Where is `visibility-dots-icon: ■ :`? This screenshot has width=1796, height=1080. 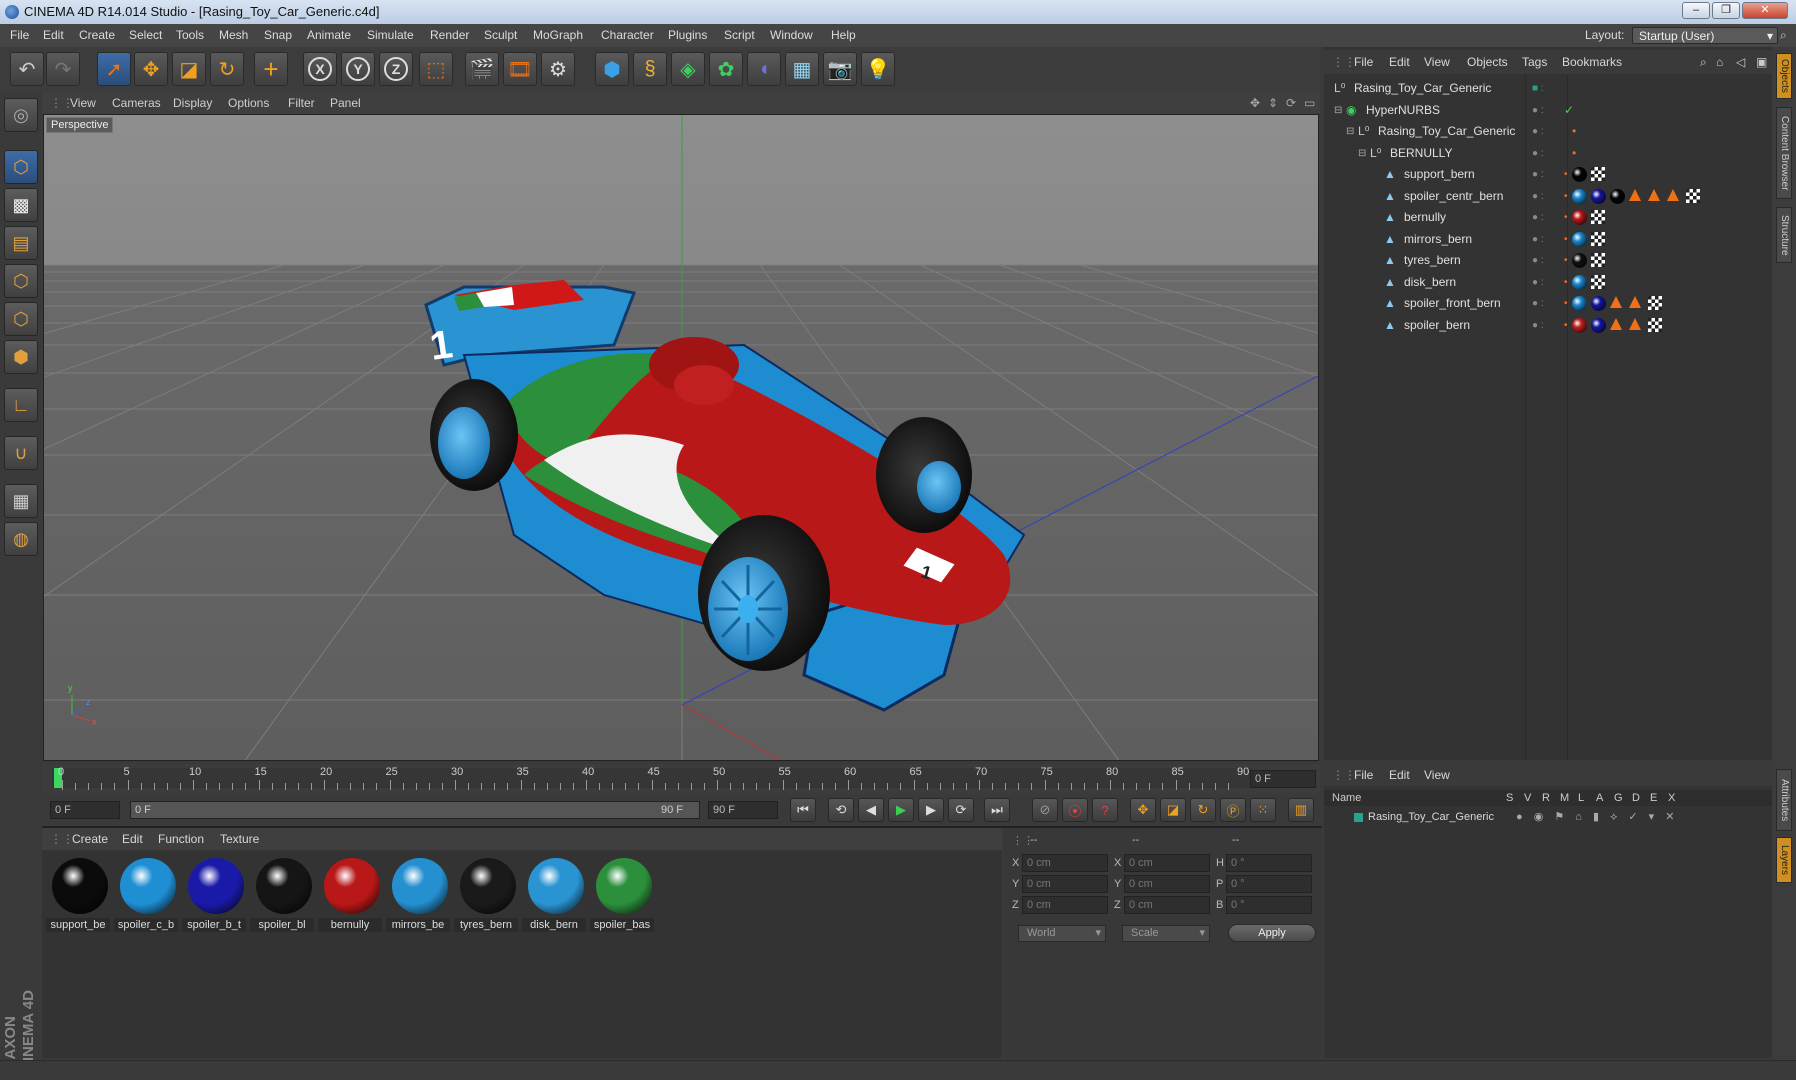 visibility-dots-icon: ■ : is located at coordinates (1538, 88).